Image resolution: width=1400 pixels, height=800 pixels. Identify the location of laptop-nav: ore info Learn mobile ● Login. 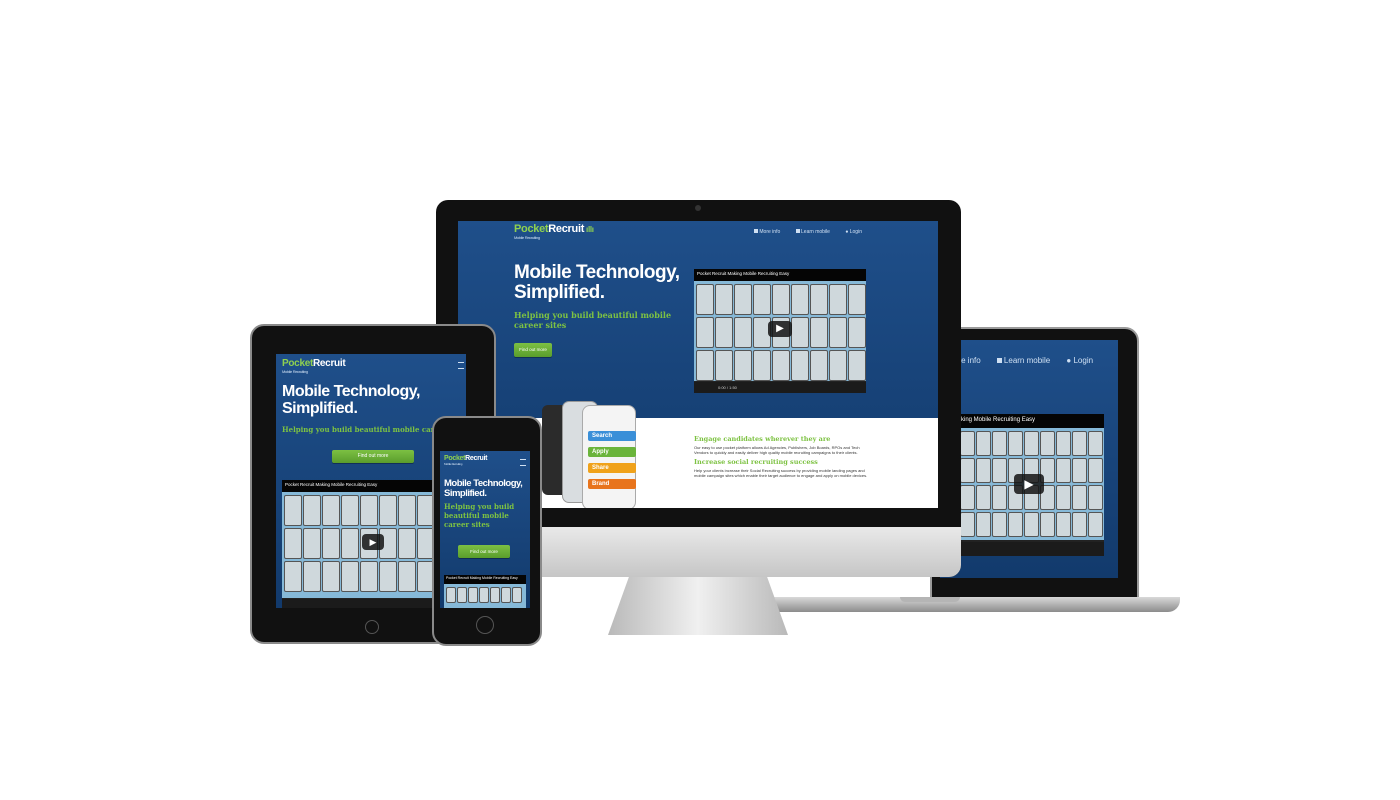
(1036, 360).